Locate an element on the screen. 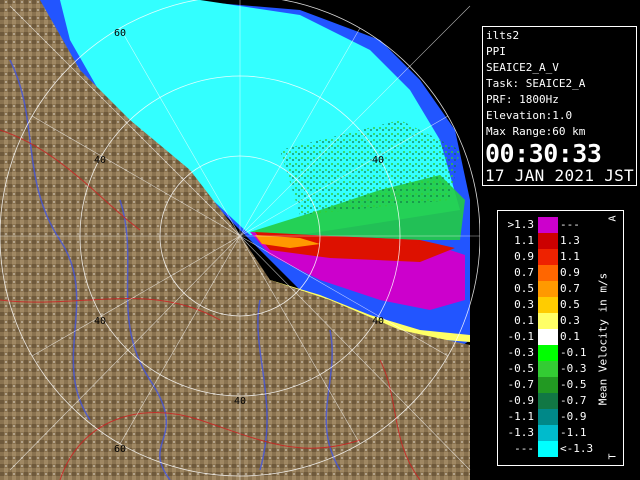  legend-lower-bound: -0.3 is located at coordinates (521, 352).